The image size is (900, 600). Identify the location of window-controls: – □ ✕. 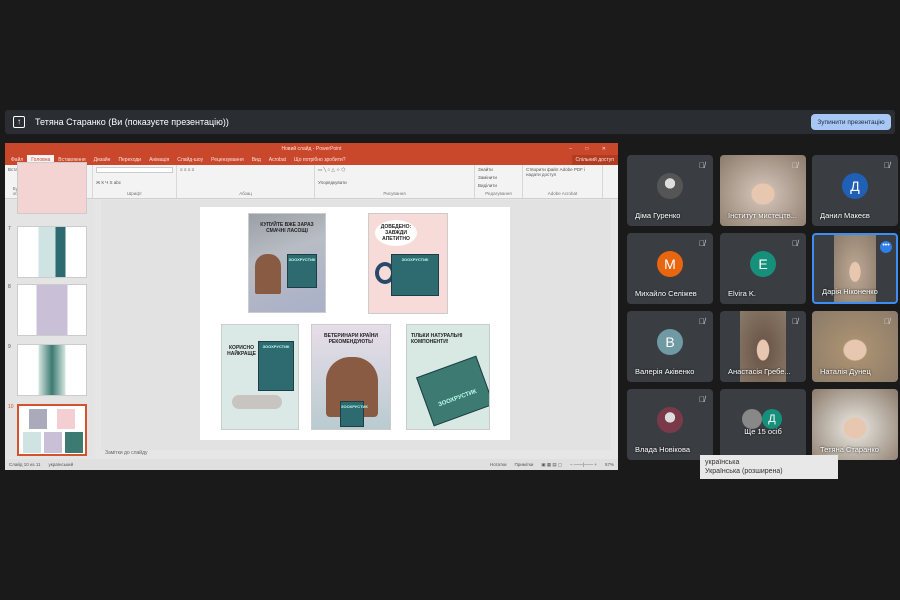
(590, 149).